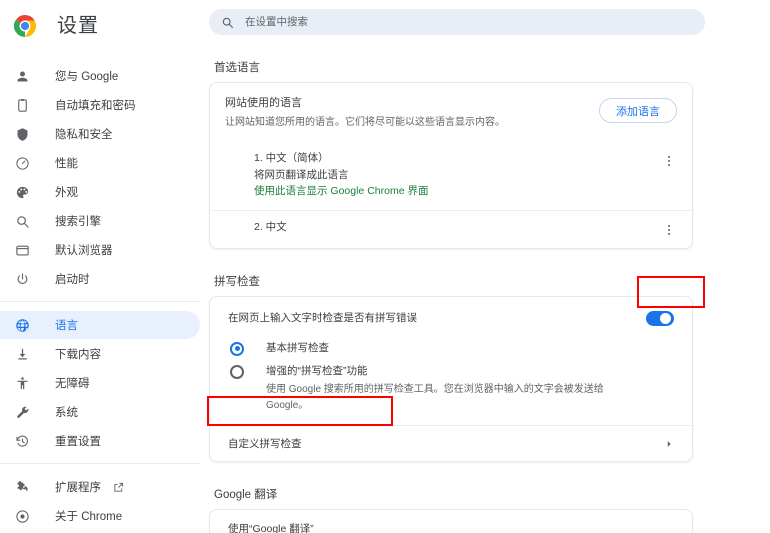  What do you see at coordinates (22, 516) in the screenshot?
I see `chrome-circle-icon` at bounding box center [22, 516].